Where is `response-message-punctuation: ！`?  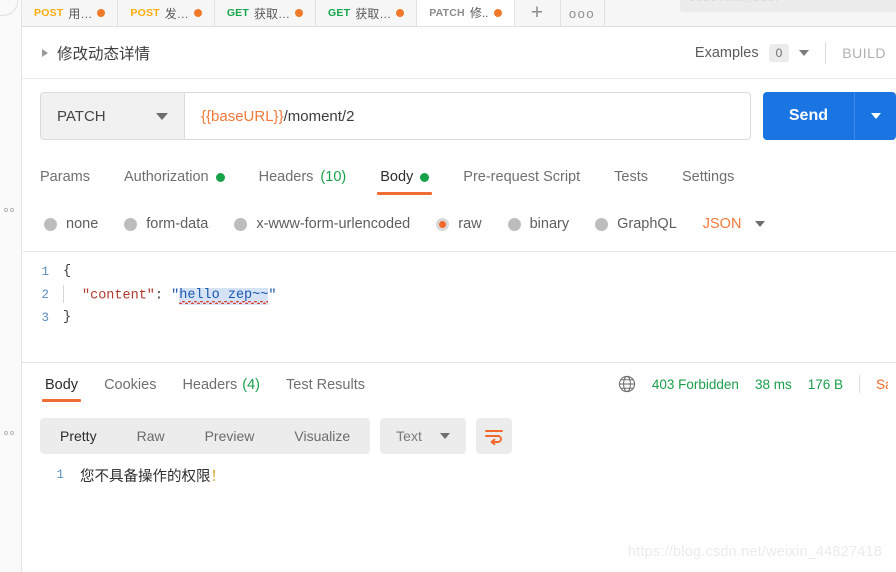
response-message-punctuation: ！ is located at coordinates (218, 476).